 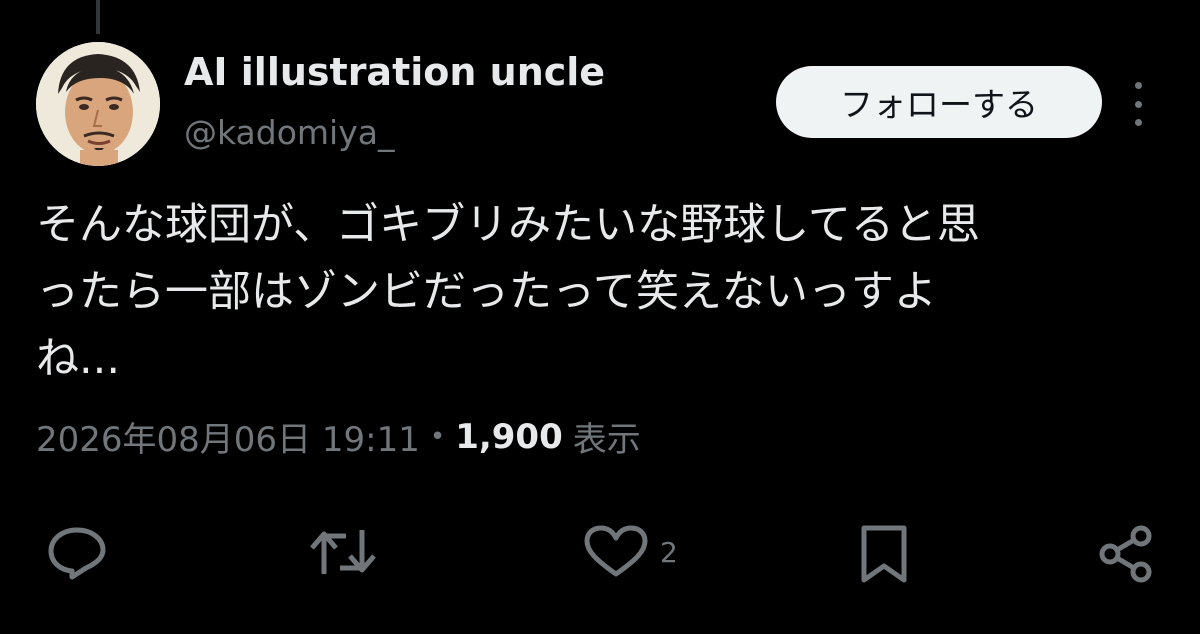 I want to click on author-display-name: AI illustration uncle, so click(x=394, y=72).